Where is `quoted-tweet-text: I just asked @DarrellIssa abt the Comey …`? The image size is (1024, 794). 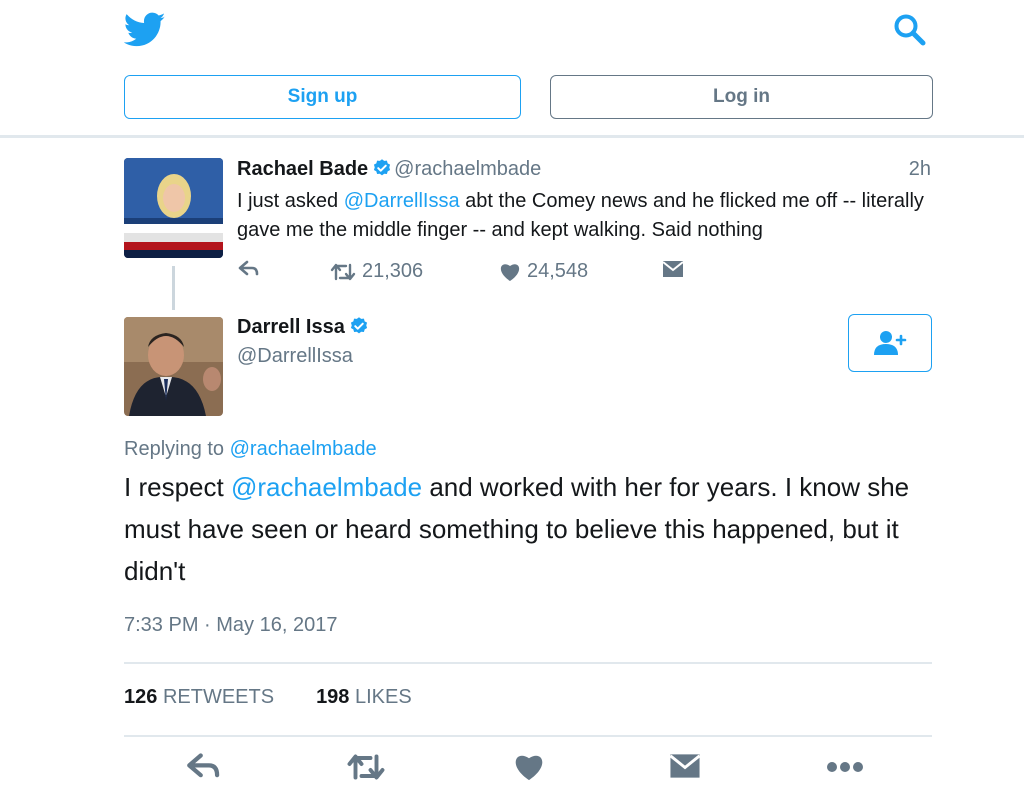
quoted-tweet-text: I just asked @DarrellIssa abt the Comey … is located at coordinates (587, 216).